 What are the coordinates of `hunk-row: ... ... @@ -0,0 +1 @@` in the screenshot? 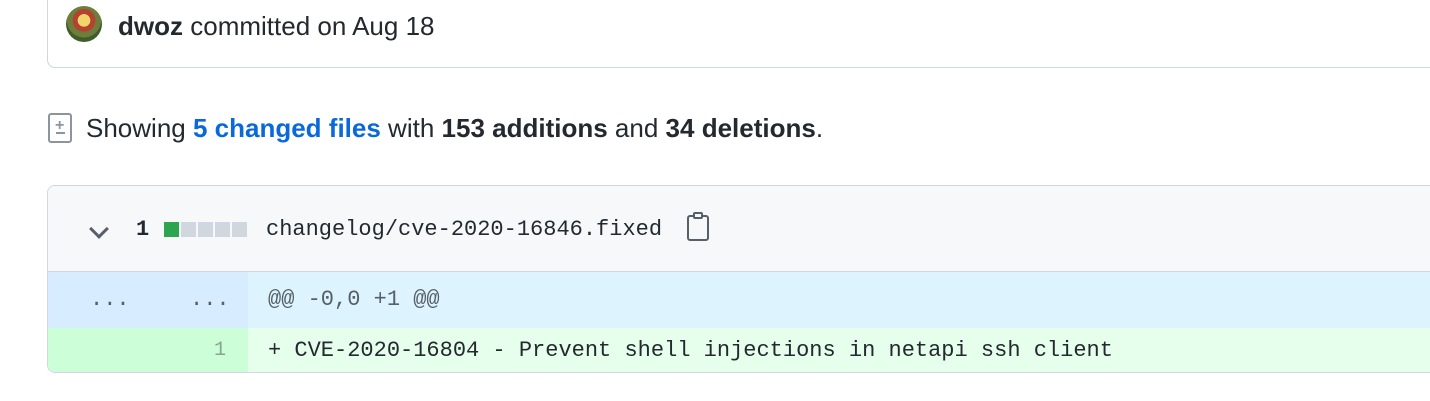 It's located at (739, 300).